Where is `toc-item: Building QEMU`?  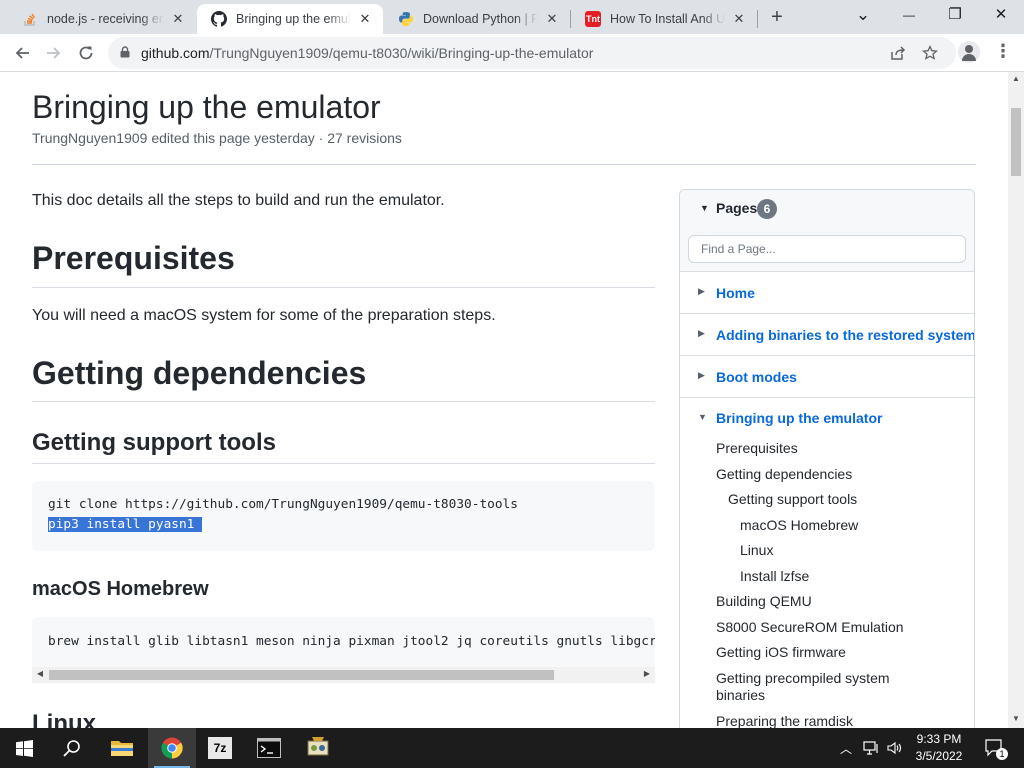 toc-item: Building QEMU is located at coordinates (764, 601).